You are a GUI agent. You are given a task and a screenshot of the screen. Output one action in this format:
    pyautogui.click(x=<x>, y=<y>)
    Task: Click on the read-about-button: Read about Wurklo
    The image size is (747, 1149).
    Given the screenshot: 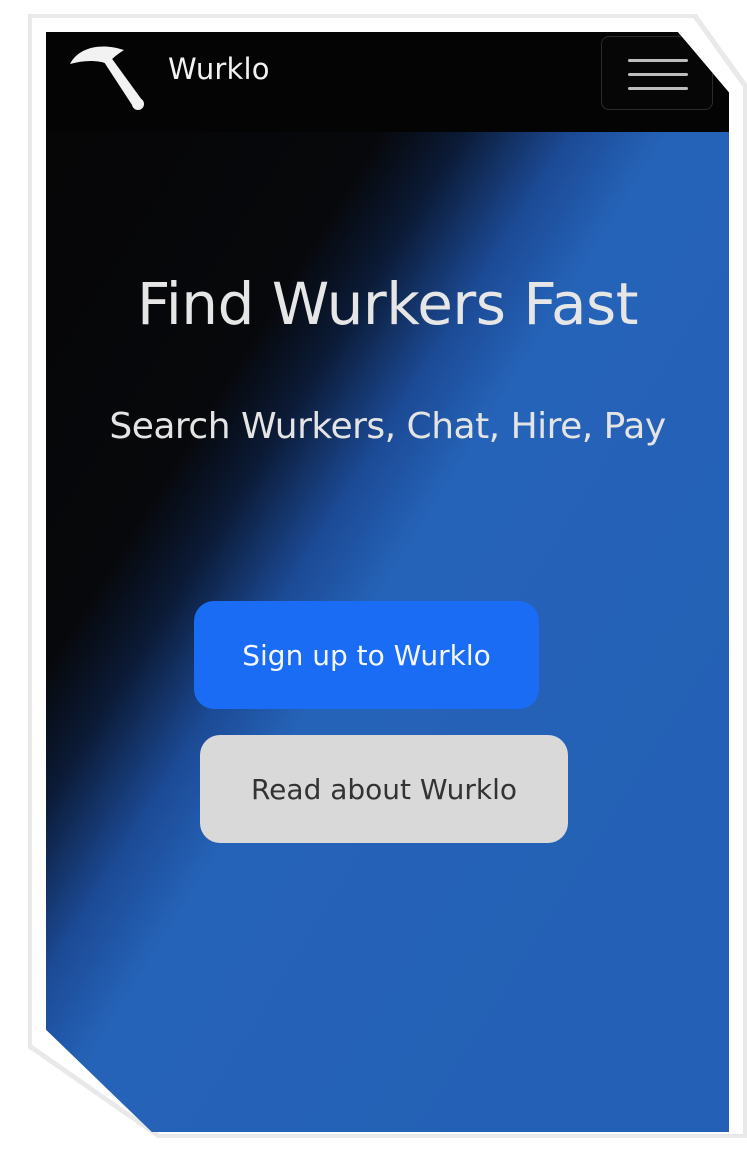 What is the action you would take?
    pyautogui.click(x=384, y=789)
    